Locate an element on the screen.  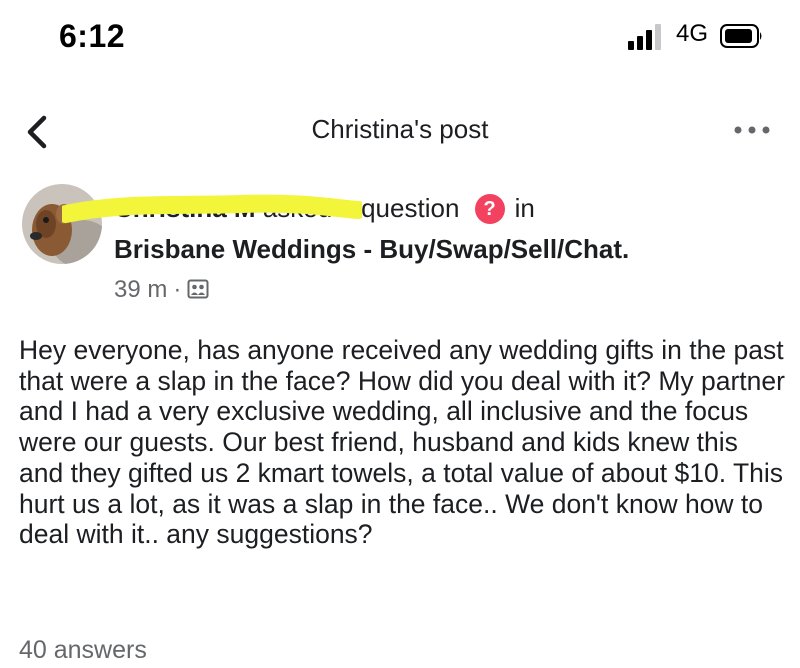
post-meta: 39 m · is located at coordinates (161, 290).